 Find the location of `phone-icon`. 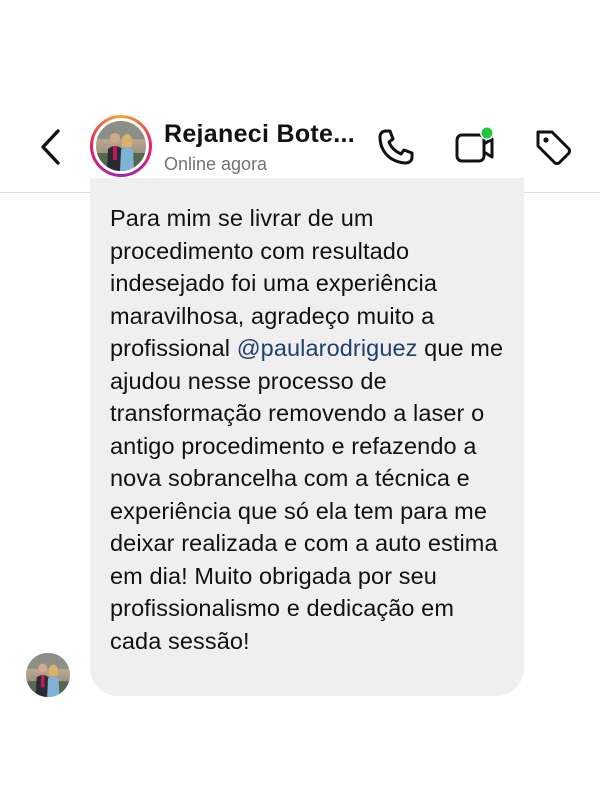

phone-icon is located at coordinates (396, 147).